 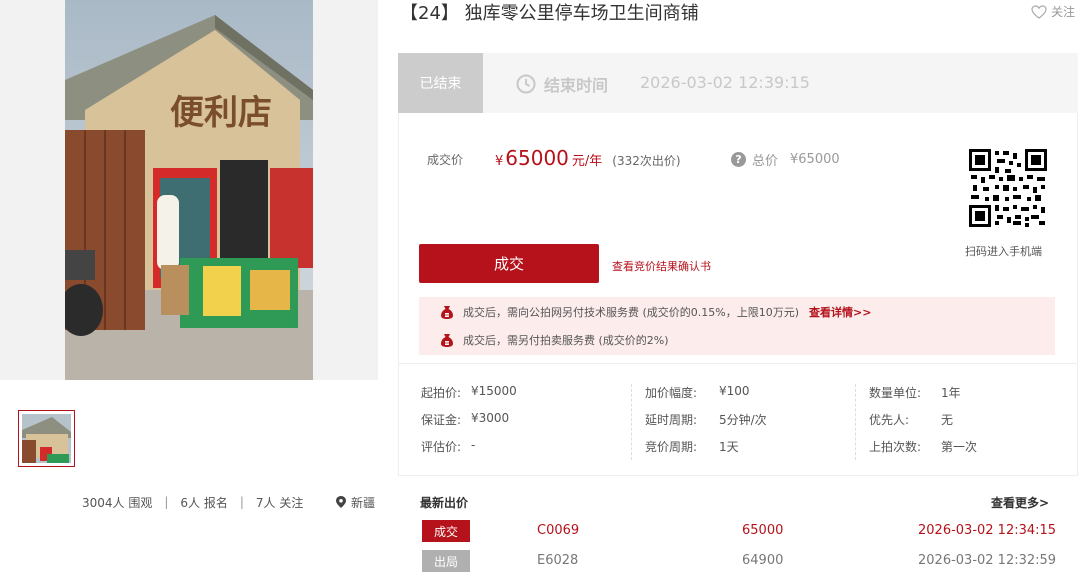 What do you see at coordinates (526, 84) in the screenshot?
I see `clock-icon` at bounding box center [526, 84].